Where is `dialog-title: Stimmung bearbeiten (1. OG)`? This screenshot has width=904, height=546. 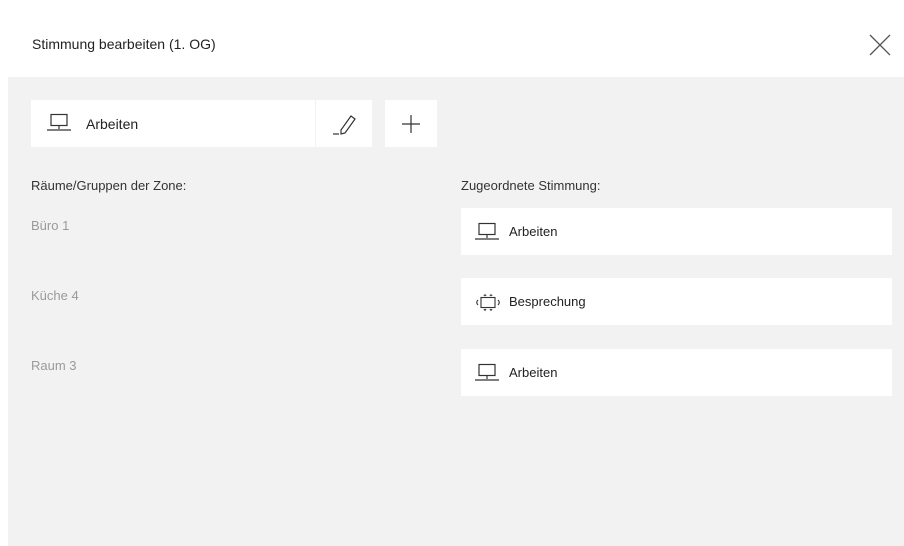 dialog-title: Stimmung bearbeiten (1. OG) is located at coordinates (124, 44).